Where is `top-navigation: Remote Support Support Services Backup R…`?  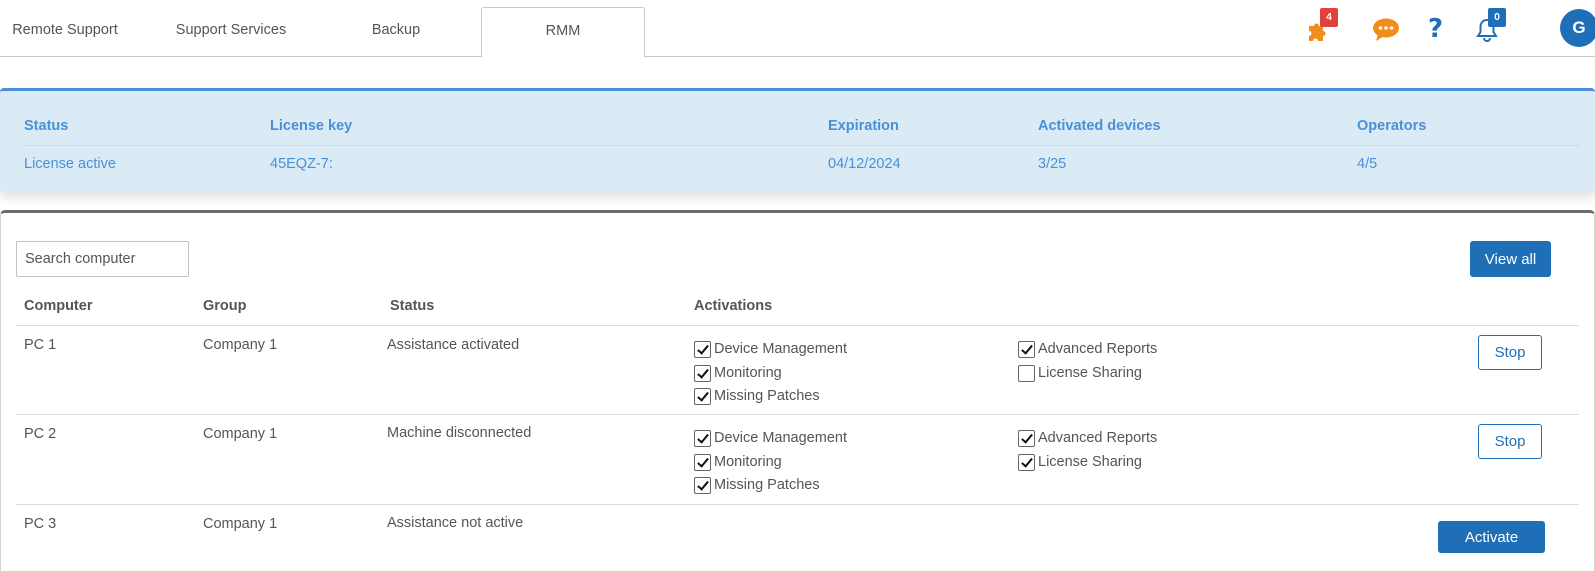 top-navigation: Remote Support Support Services Backup R… is located at coordinates (797, 29).